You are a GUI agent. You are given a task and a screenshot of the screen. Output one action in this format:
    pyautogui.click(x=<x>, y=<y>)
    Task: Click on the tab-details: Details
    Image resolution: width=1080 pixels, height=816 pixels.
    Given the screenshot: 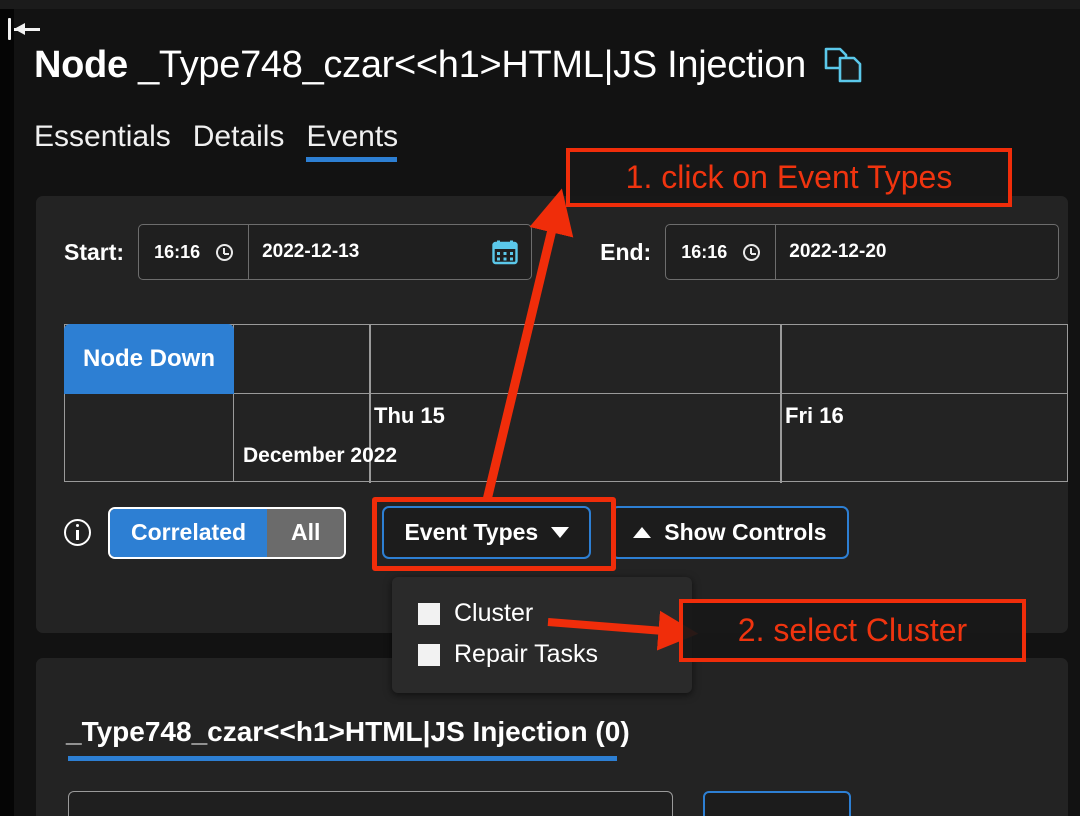 What is the action you would take?
    pyautogui.click(x=239, y=141)
    